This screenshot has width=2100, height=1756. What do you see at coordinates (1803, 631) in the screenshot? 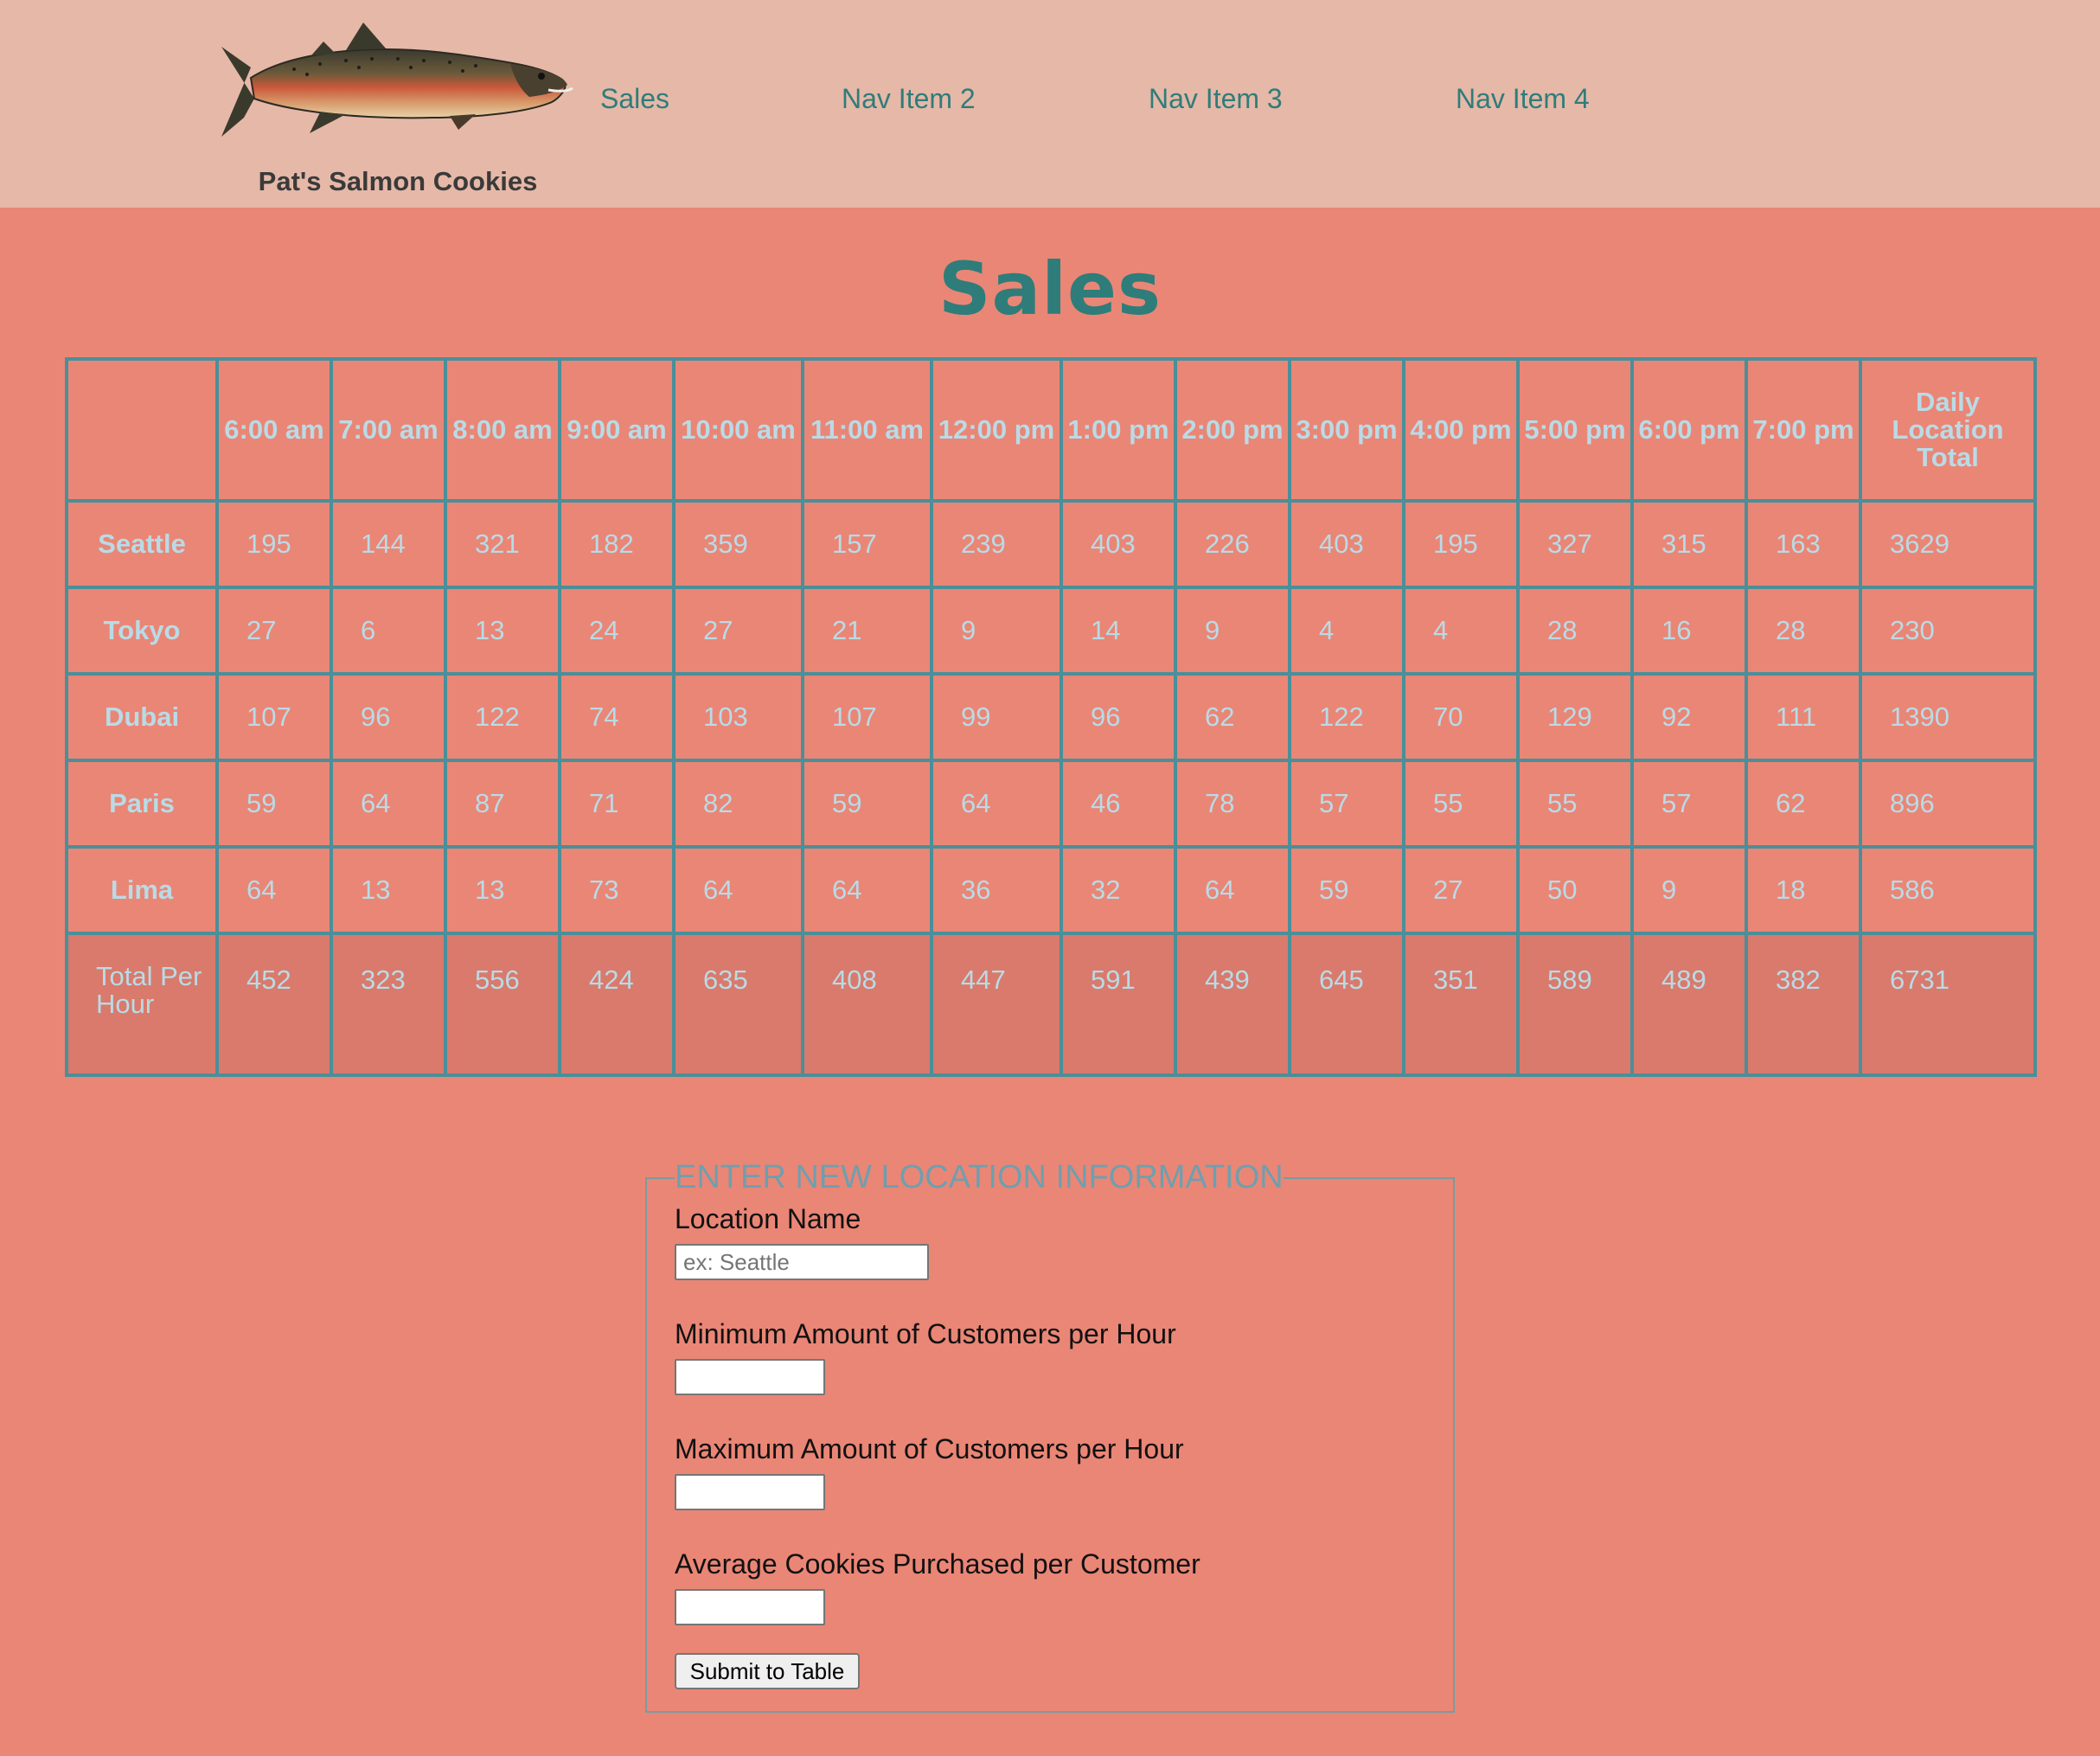
I see `table-cell: 28` at bounding box center [1803, 631].